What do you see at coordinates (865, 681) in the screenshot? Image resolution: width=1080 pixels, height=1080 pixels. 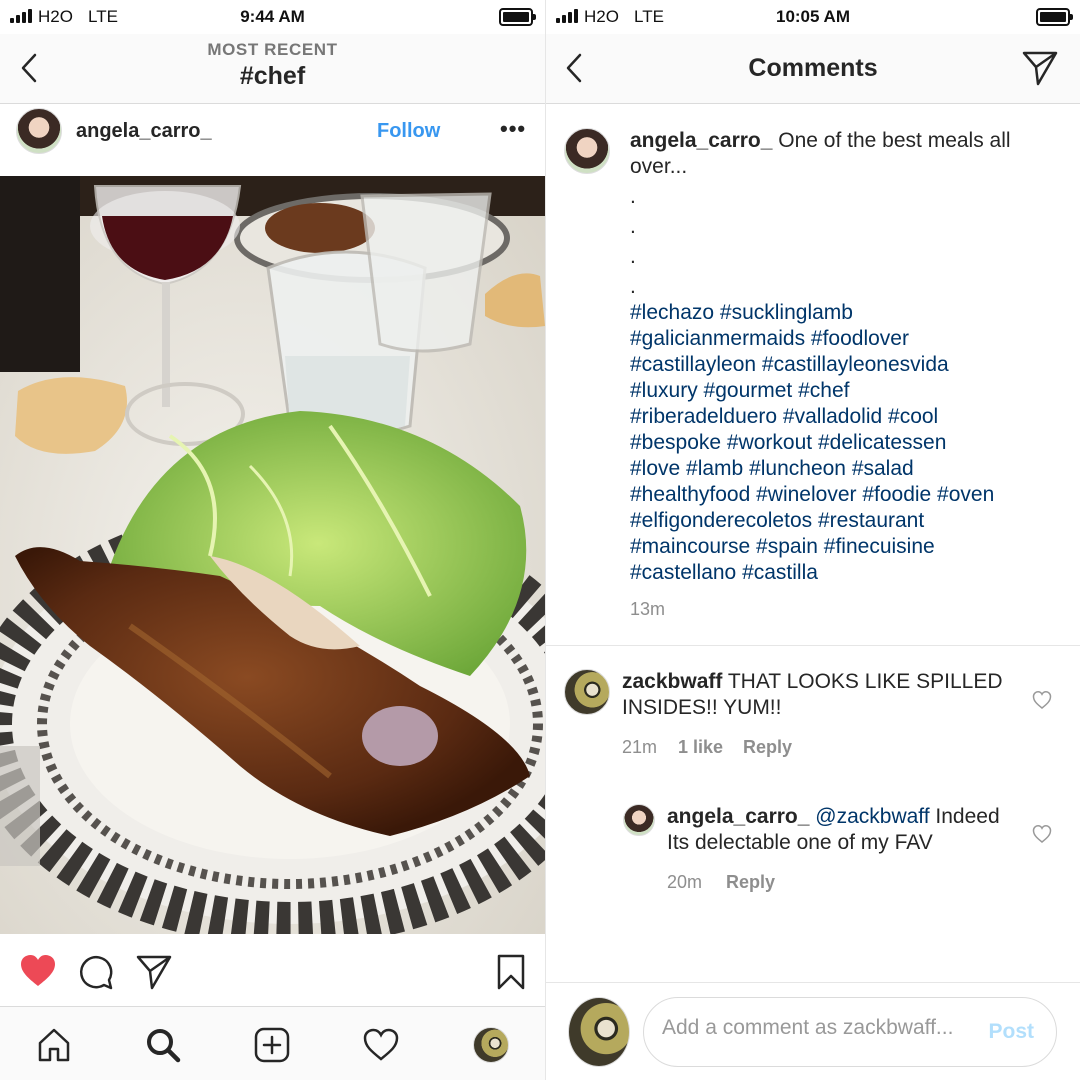 I see `comment-text: THAT LOOKS LIKE SPILLED` at bounding box center [865, 681].